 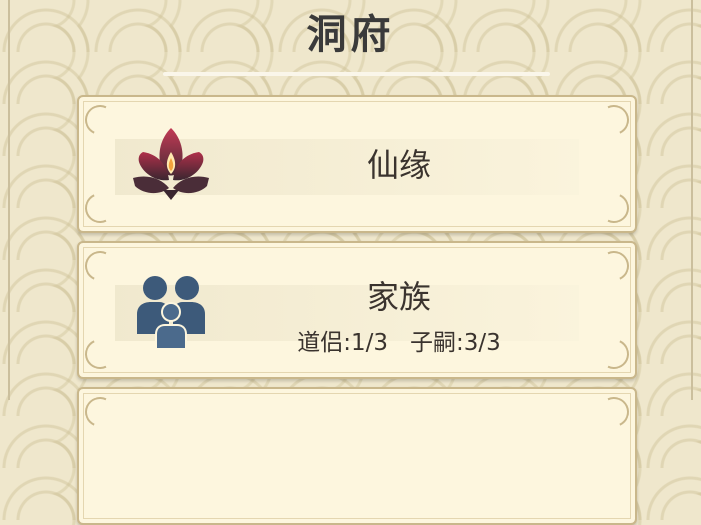 What do you see at coordinates (398, 165) in the screenshot?
I see `card-title: 仙缘` at bounding box center [398, 165].